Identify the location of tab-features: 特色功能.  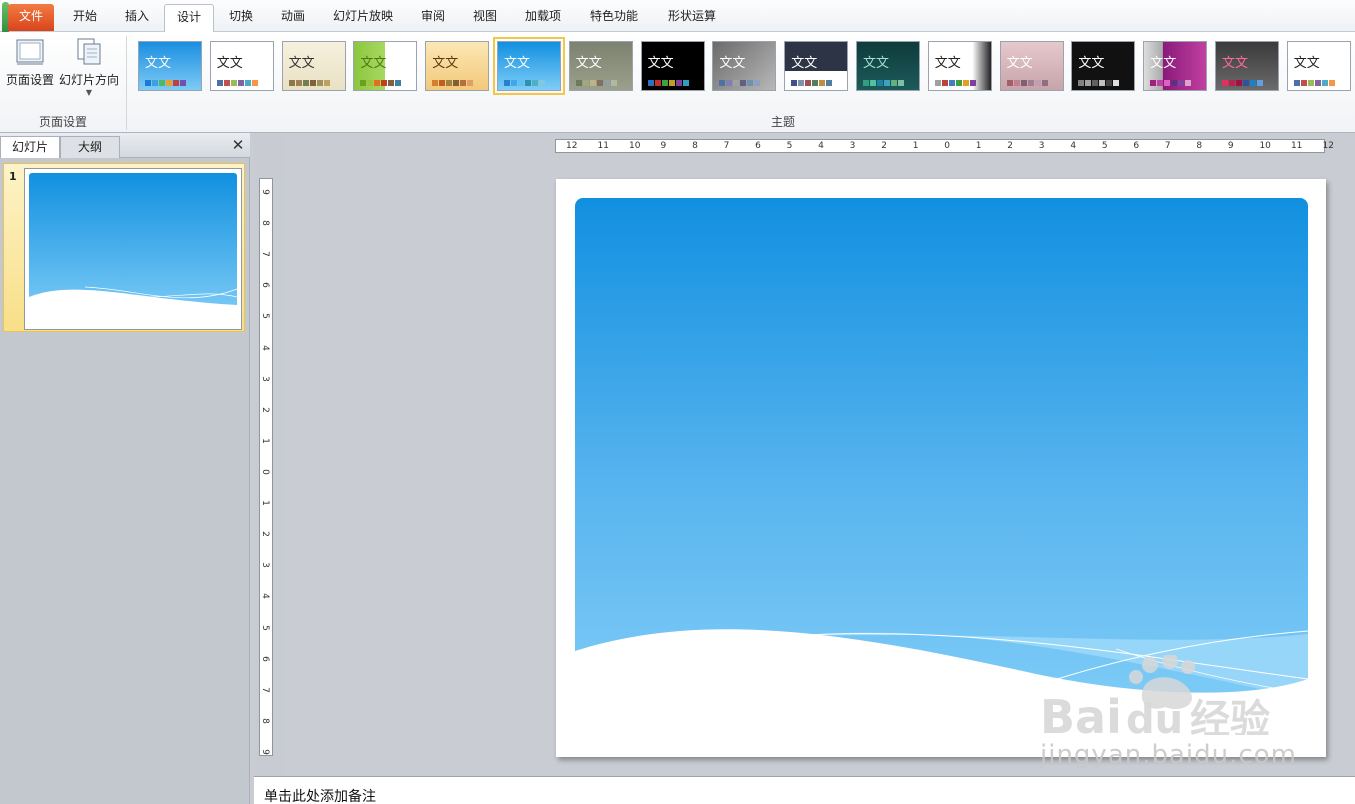
(614, 17).